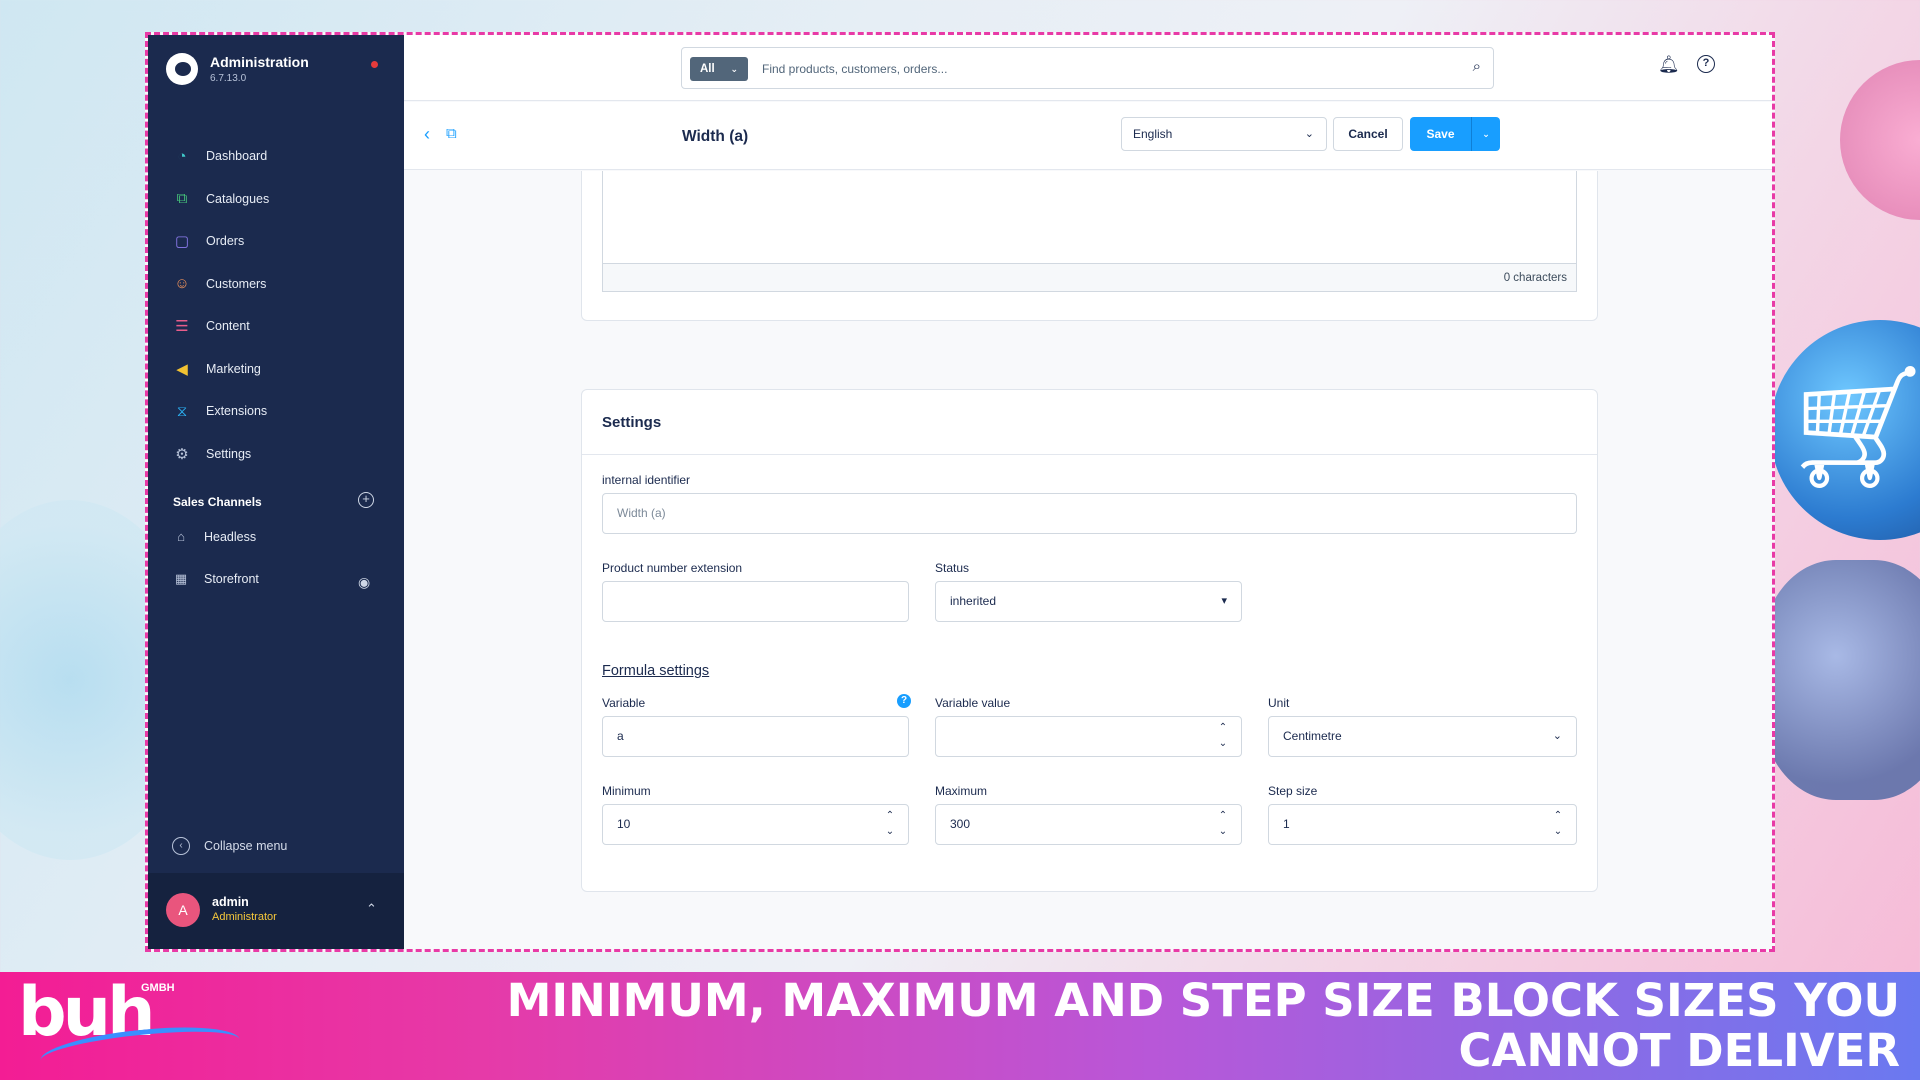  Describe the element at coordinates (182, 327) in the screenshot. I see `content-icon: ☰` at that location.